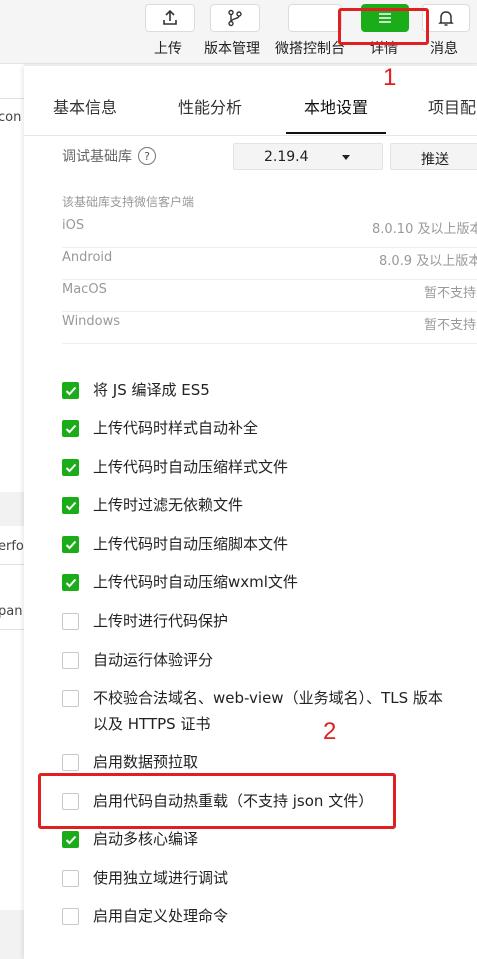 The image size is (477, 959). Describe the element at coordinates (161, 916) in the screenshot. I see `option-label: 启用自定义处理命令` at that location.